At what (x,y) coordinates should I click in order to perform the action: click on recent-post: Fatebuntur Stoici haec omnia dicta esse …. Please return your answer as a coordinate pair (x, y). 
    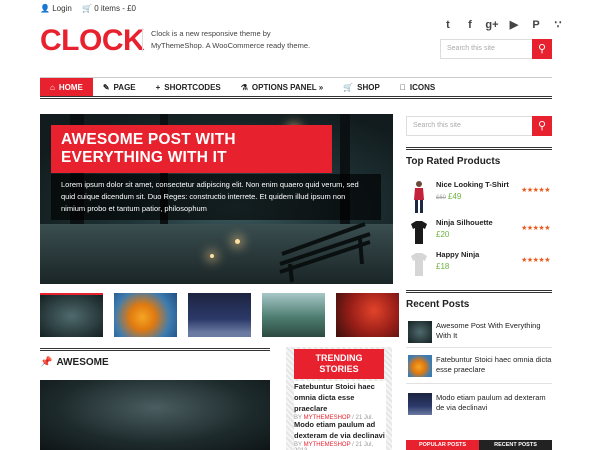
    Looking at the image, I should click on (479, 367).